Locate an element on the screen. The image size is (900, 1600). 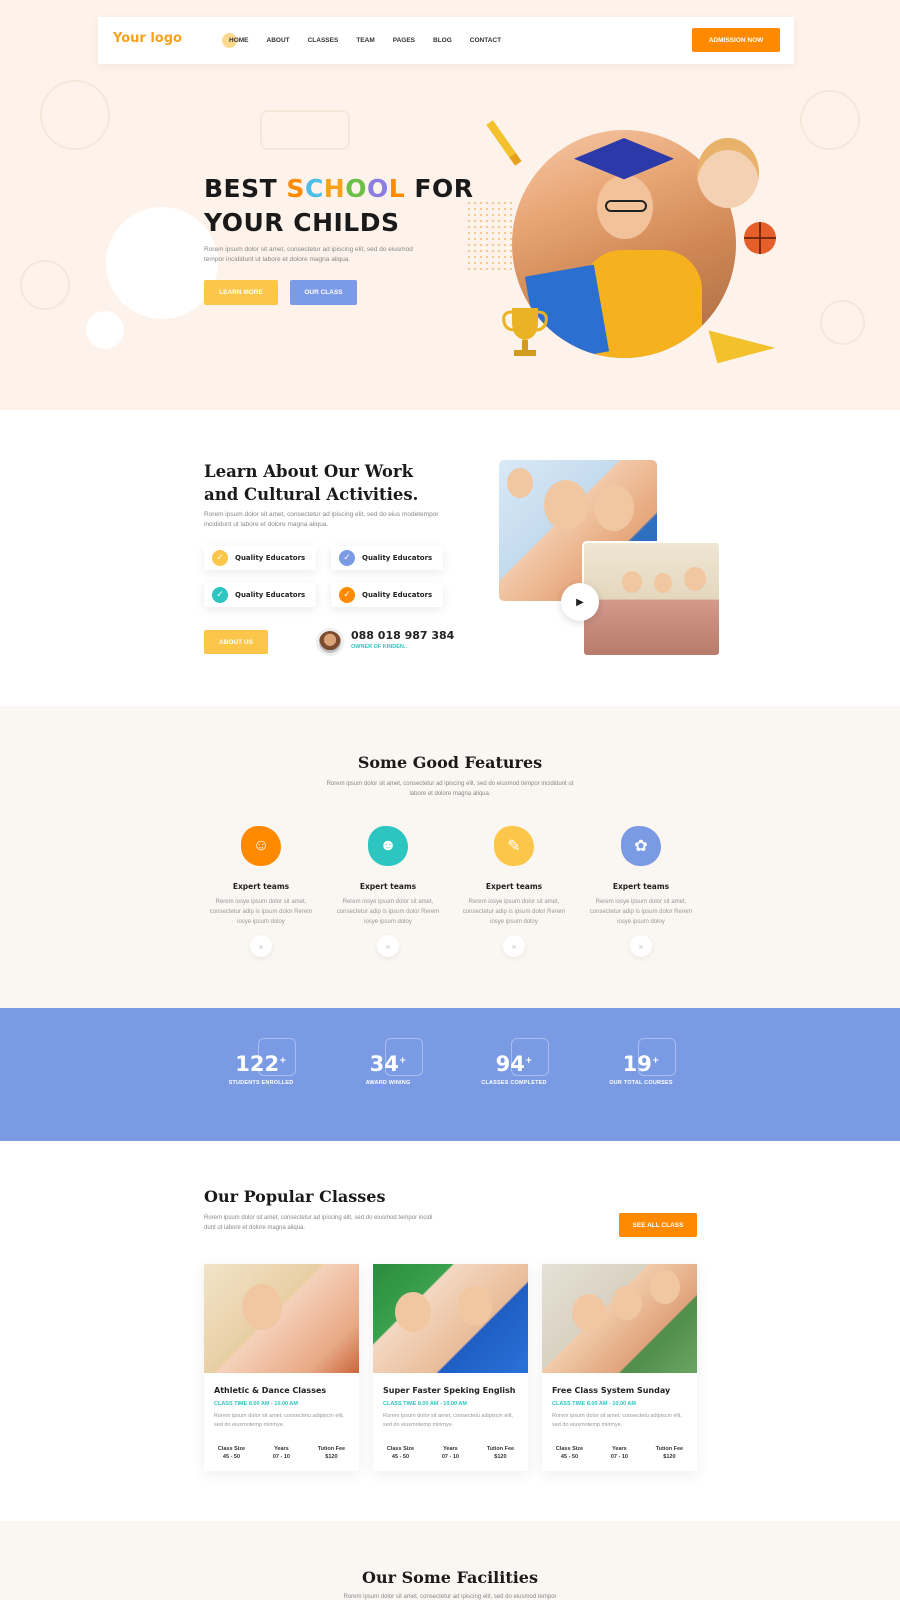
stat-number: 34+ is located at coordinates (388, 1064).